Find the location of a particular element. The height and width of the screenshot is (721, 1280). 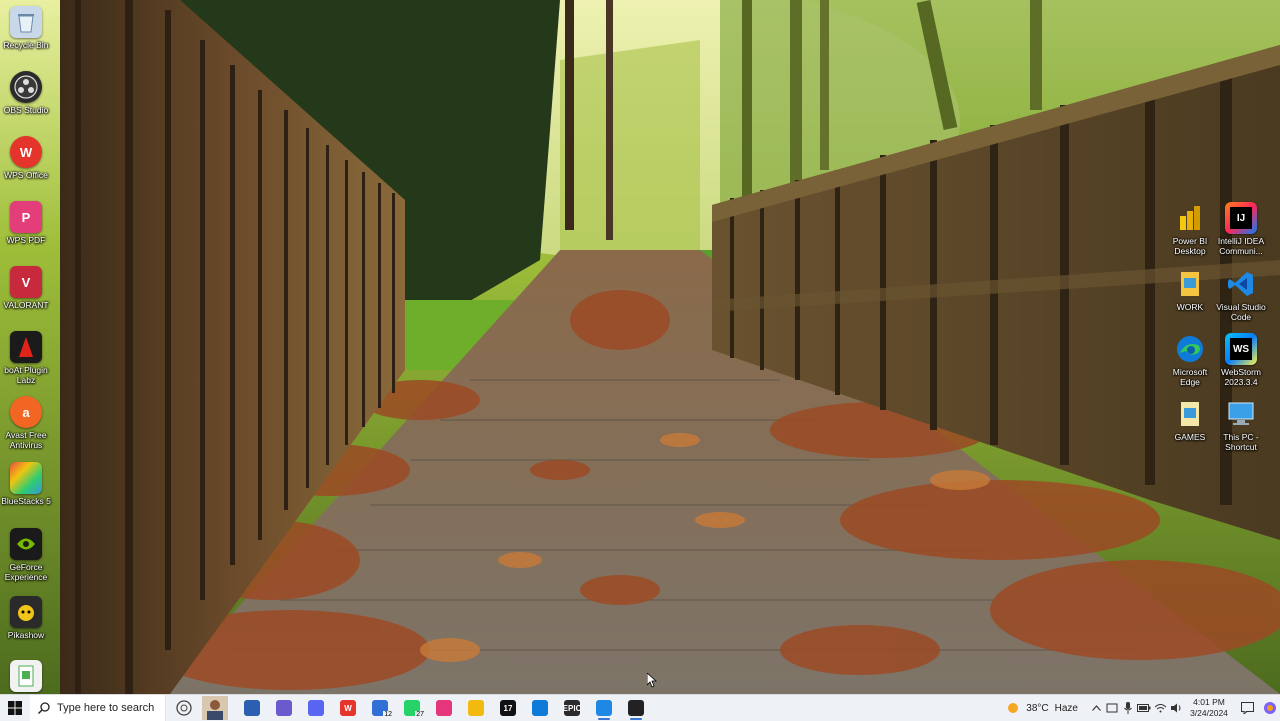

taskbar-app-file-explorer is located at coordinates (476, 708).